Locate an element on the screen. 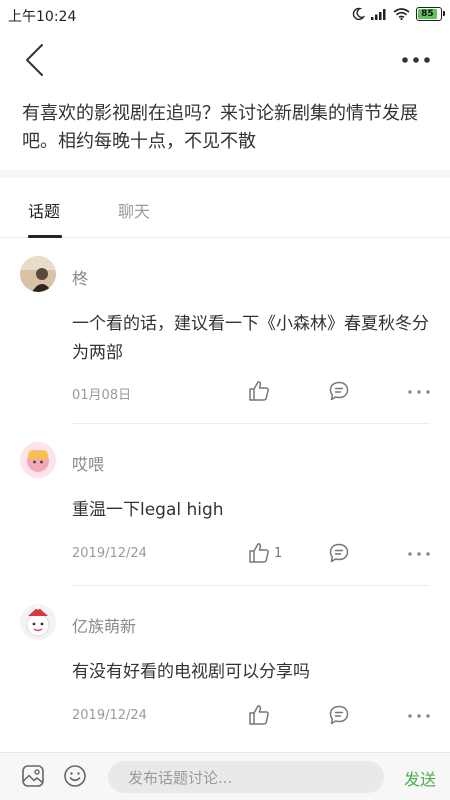  wifi-icon is located at coordinates (401, 14).